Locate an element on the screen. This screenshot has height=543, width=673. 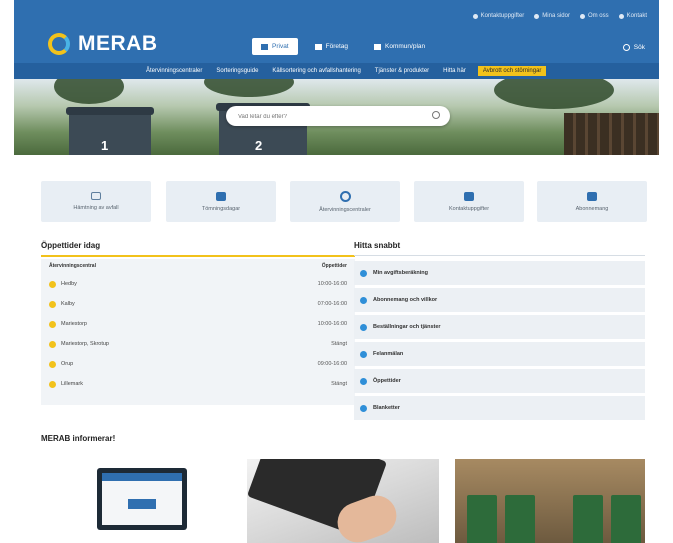
hero-search-input is located at coordinates (328, 117).